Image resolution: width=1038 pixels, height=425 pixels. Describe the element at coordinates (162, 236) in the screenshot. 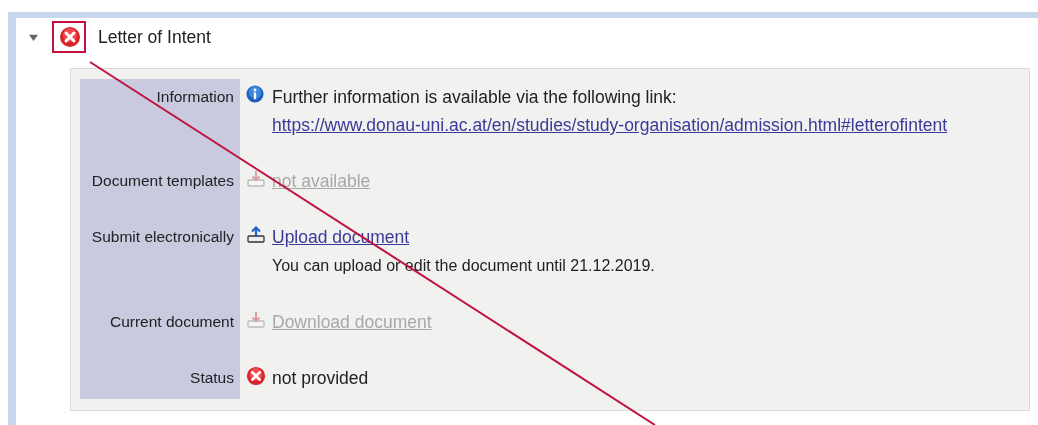

I see `field-label: Submit electronically` at that location.